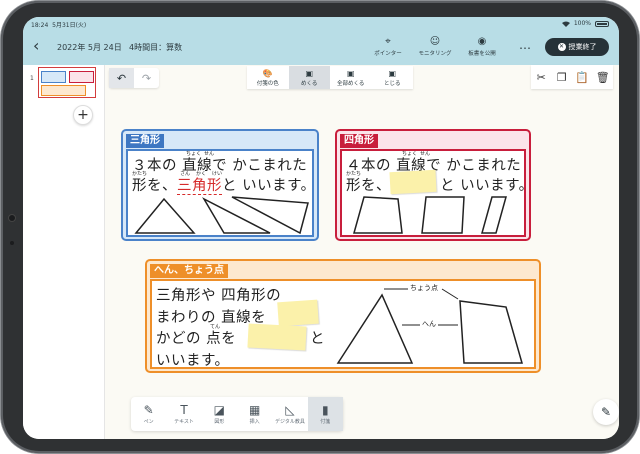 The image size is (640, 454). What do you see at coordinates (603, 77) in the screenshot?
I see `trash-icon: 🗑` at bounding box center [603, 77].